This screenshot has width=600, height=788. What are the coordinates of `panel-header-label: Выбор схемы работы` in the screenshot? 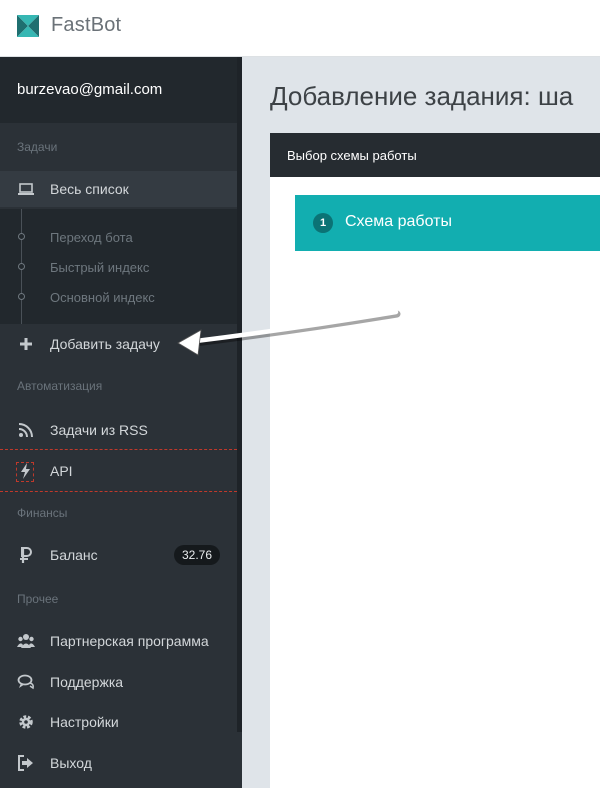 It's located at (352, 155).